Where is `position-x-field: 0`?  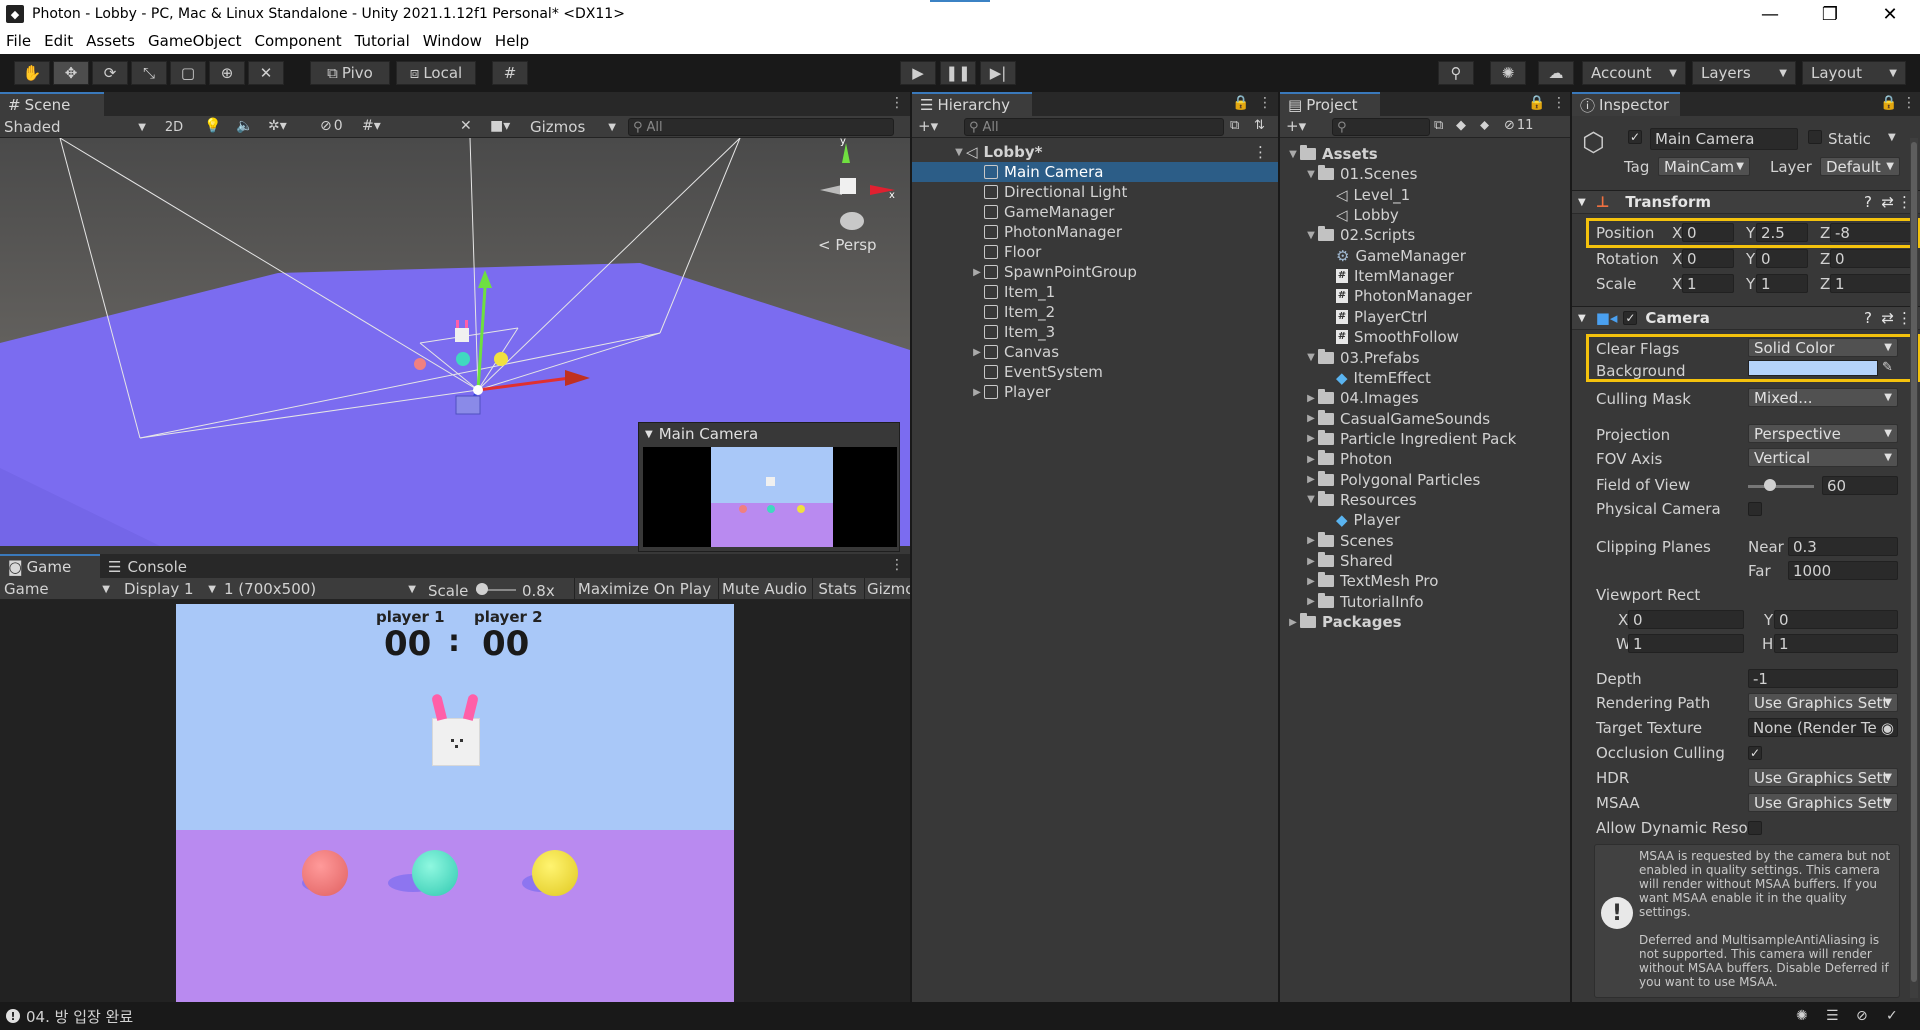 position-x-field: 0 is located at coordinates (1708, 232).